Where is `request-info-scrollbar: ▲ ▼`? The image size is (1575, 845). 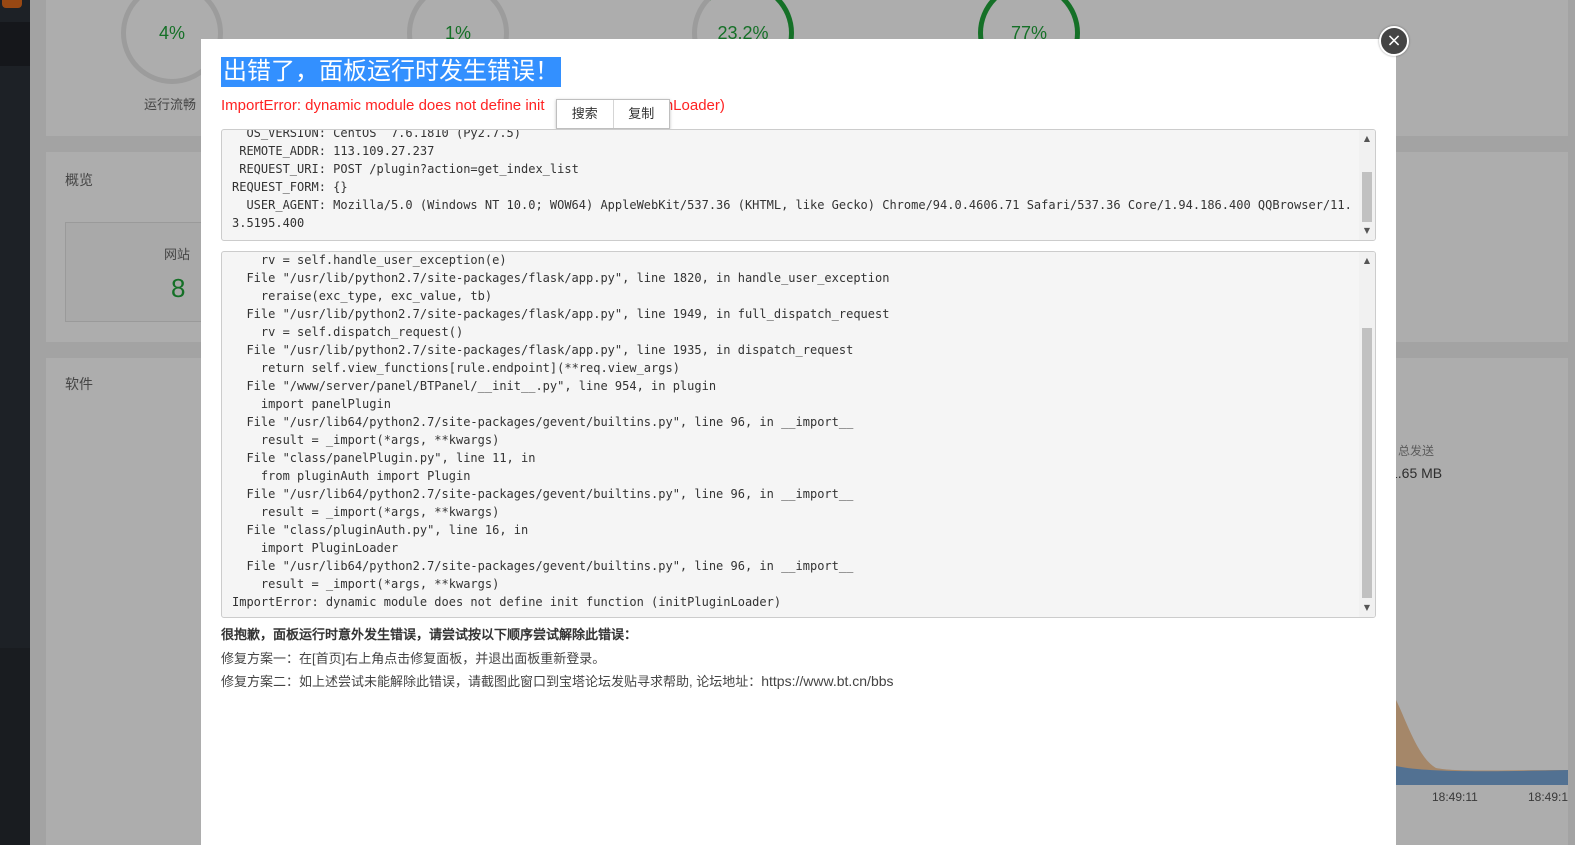 request-info-scrollbar: ▲ ▼ is located at coordinates (1367, 185).